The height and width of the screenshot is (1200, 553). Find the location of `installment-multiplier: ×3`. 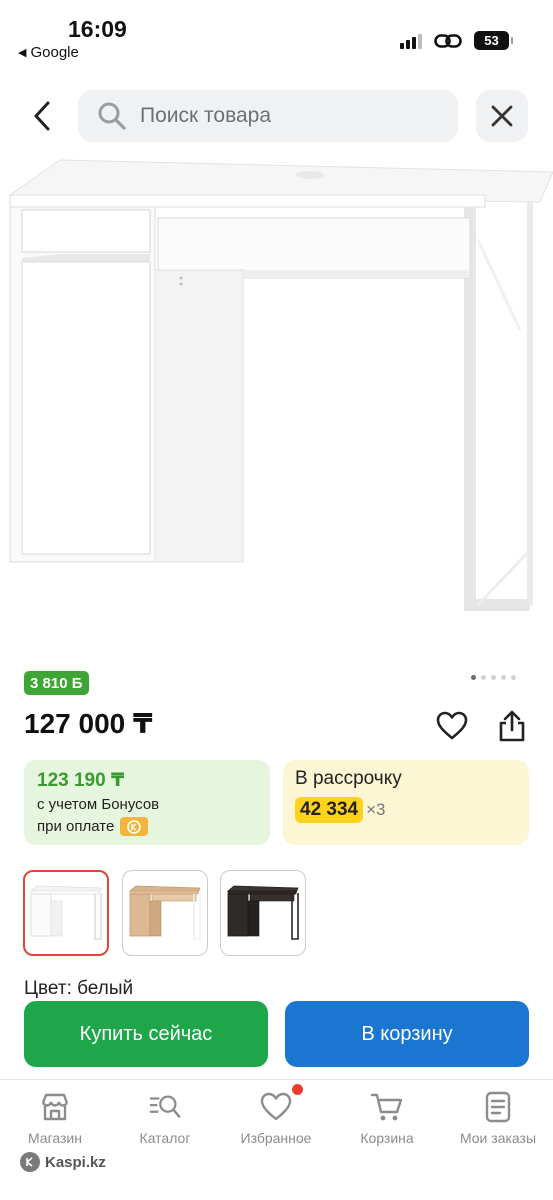

installment-multiplier: ×3 is located at coordinates (376, 809).